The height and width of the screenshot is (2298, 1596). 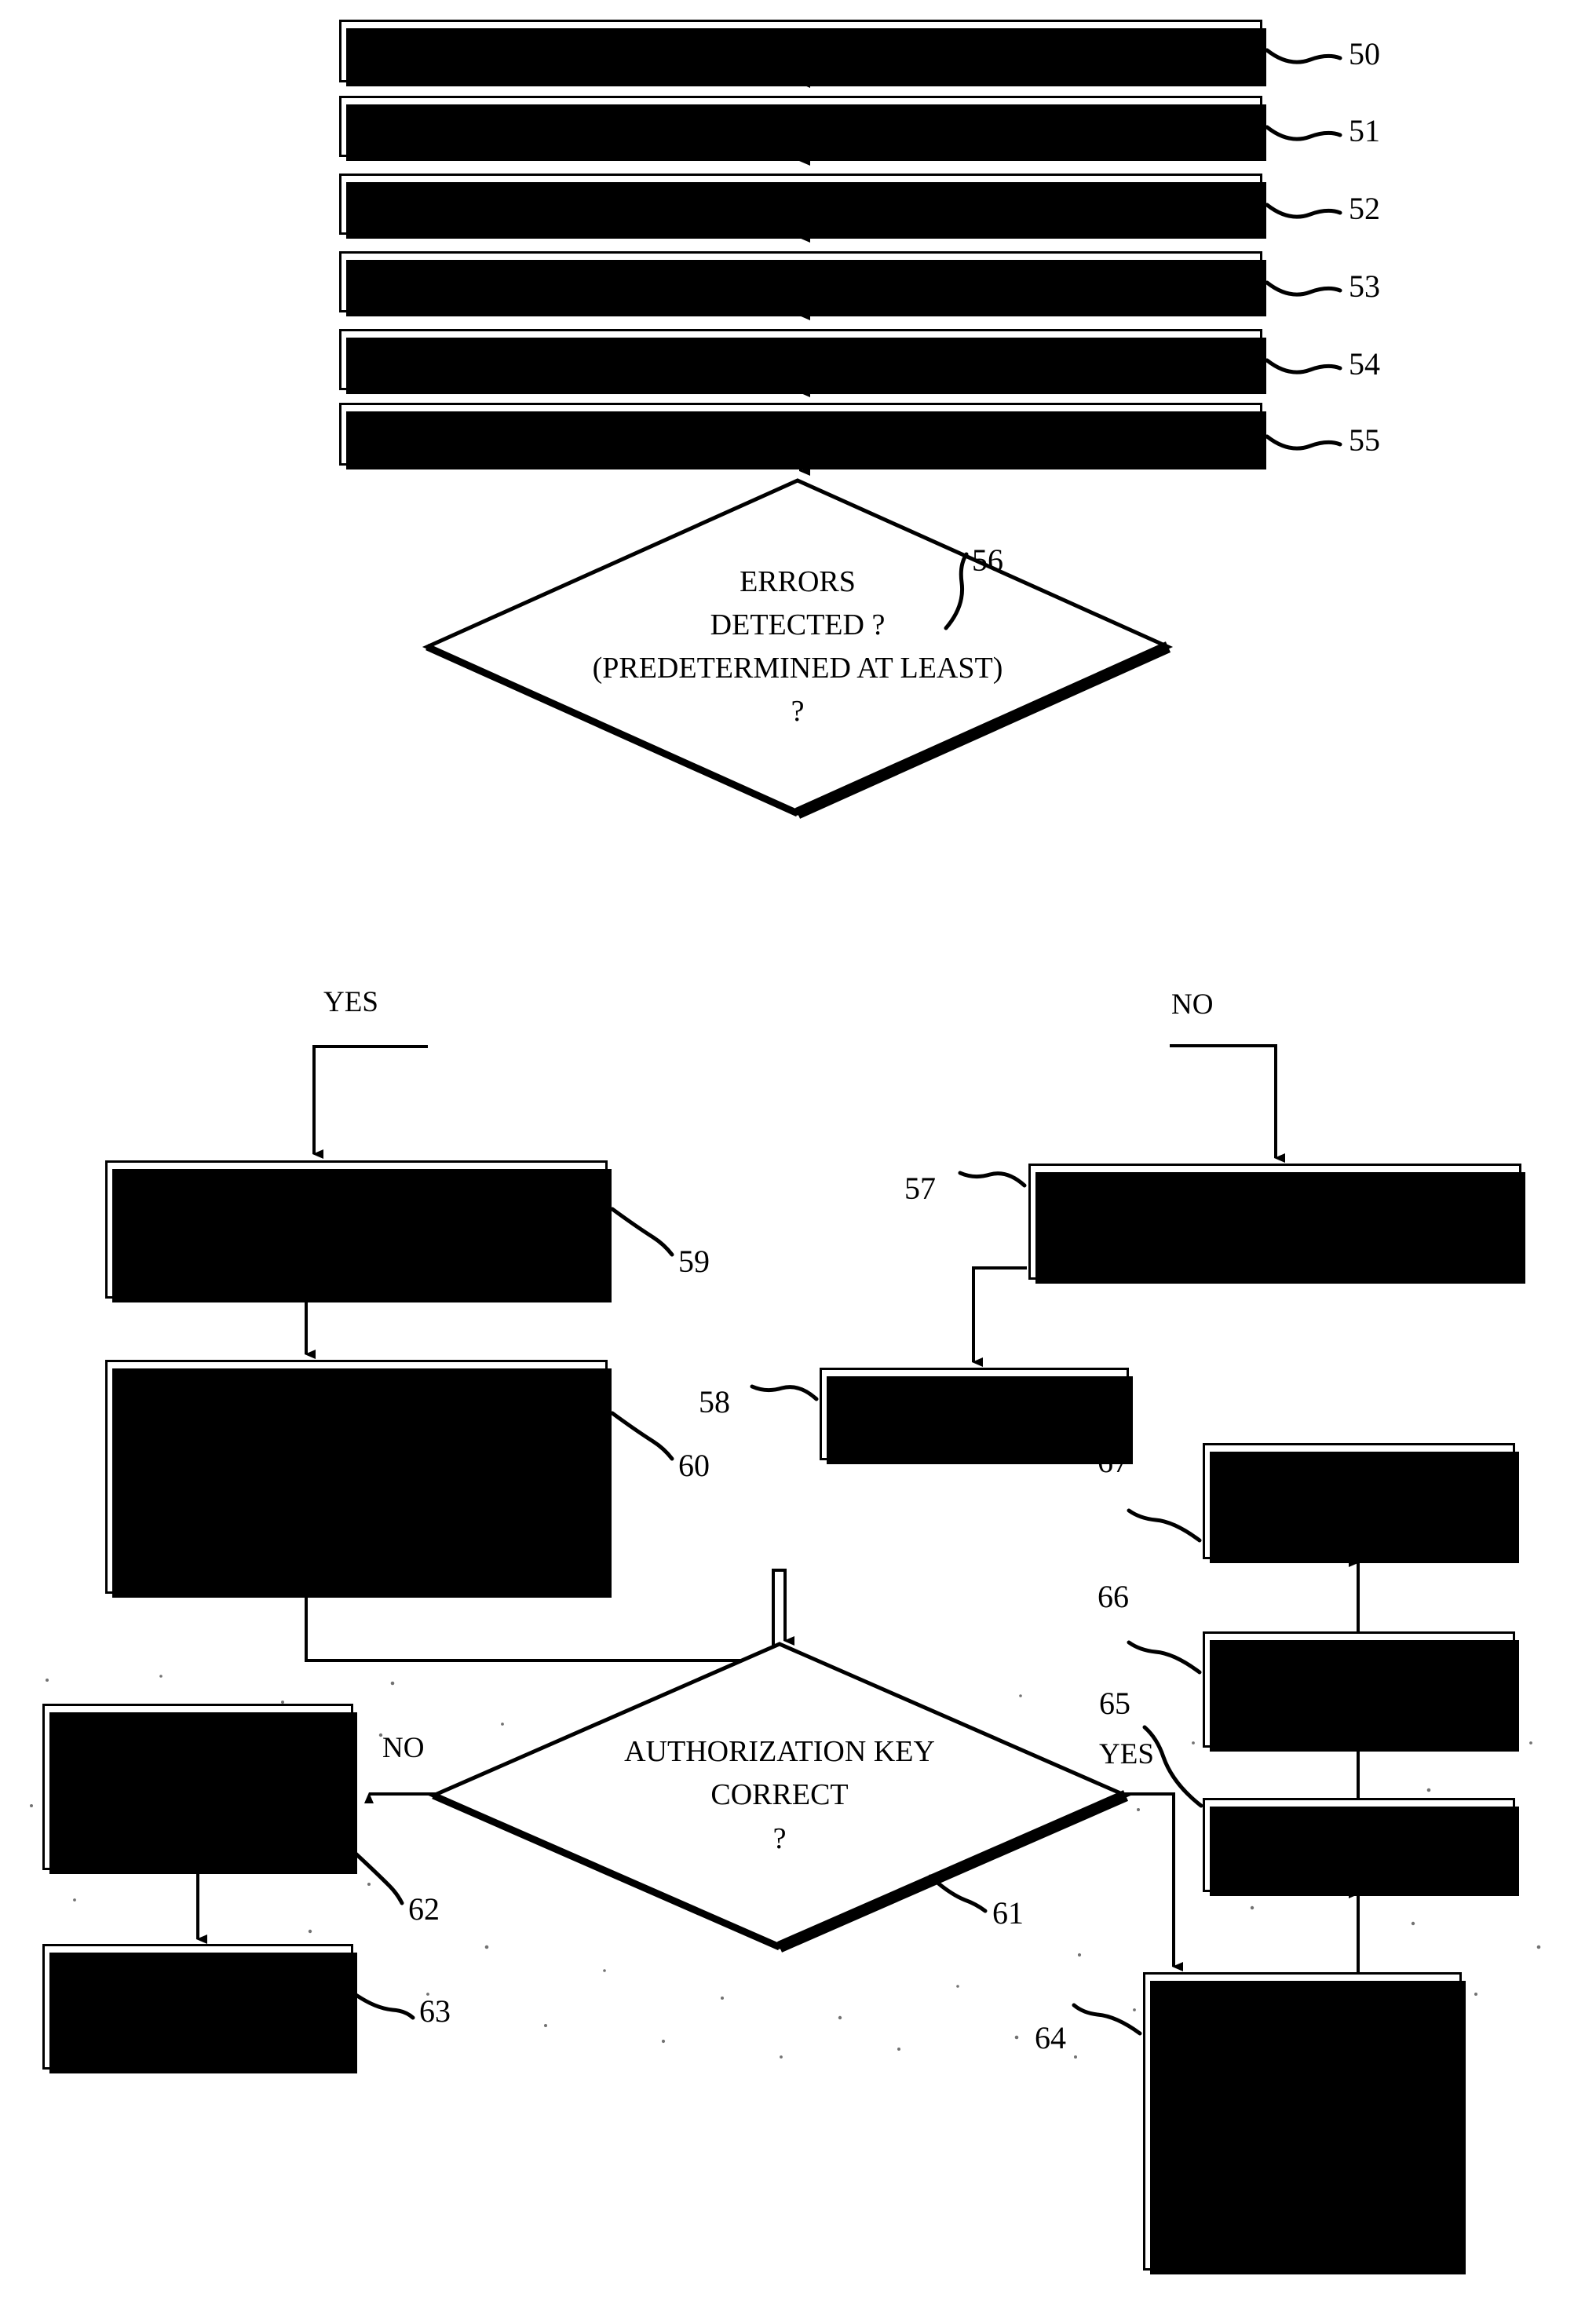 What do you see at coordinates (1050, 2037) in the screenshot?
I see `reference-numeral-64: 64` at bounding box center [1050, 2037].